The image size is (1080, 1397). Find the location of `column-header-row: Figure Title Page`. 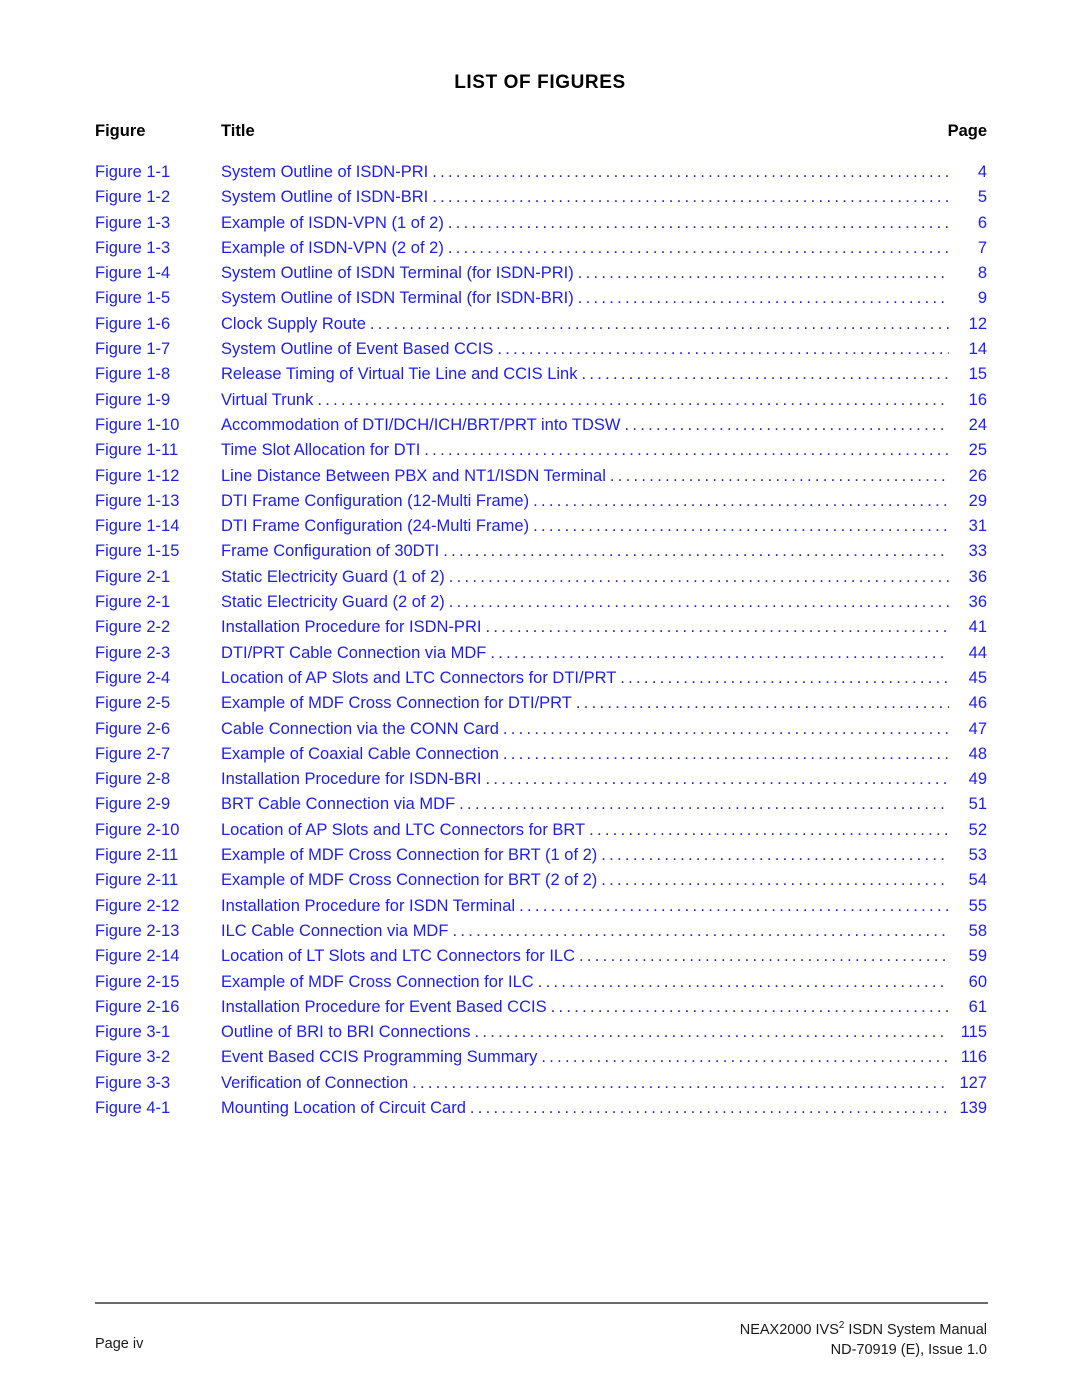

column-header-row: Figure Title Page is located at coordinates (541, 133).